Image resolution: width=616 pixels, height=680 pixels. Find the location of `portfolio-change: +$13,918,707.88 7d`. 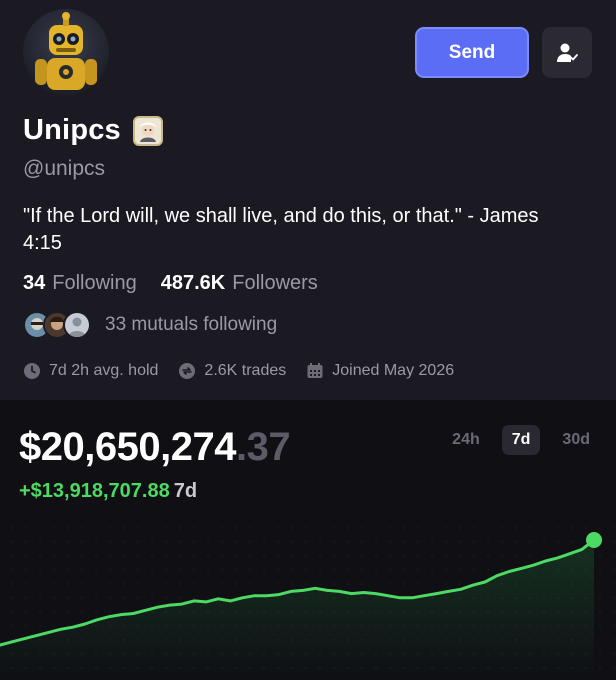

portfolio-change: +$13,918,707.88 7d is located at coordinates (108, 491).